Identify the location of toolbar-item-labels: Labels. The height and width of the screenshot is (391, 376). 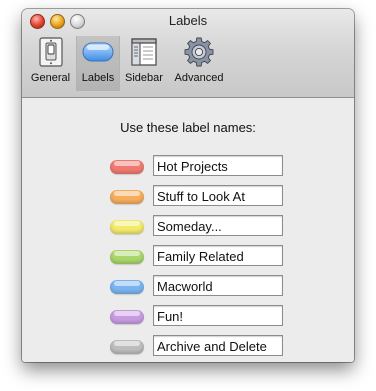
(98, 63).